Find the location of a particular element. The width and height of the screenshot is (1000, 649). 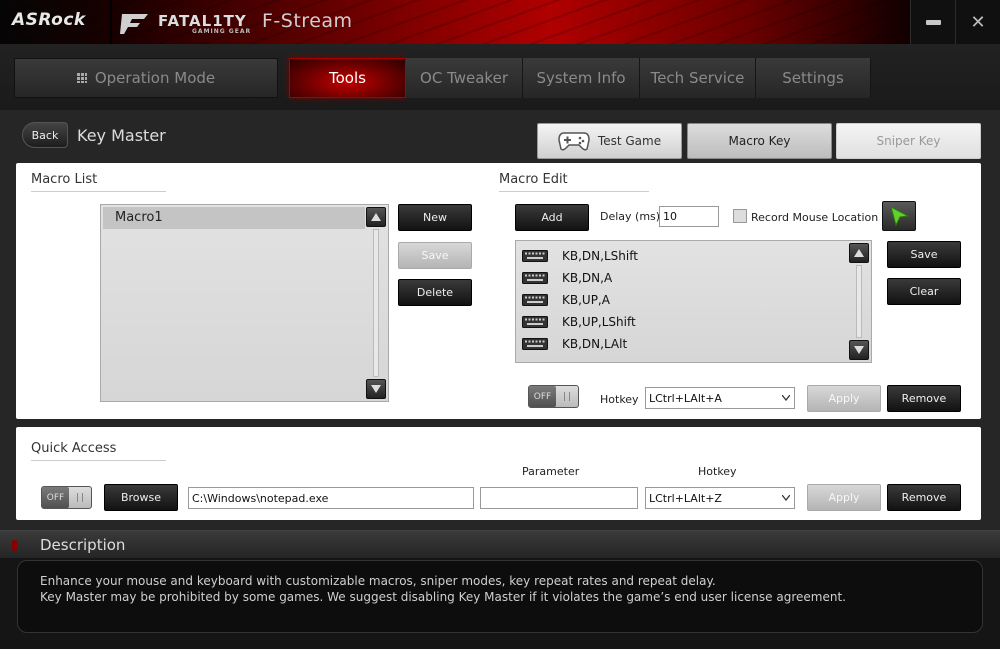

cursor-arrow-icon is located at coordinates (900, 216).